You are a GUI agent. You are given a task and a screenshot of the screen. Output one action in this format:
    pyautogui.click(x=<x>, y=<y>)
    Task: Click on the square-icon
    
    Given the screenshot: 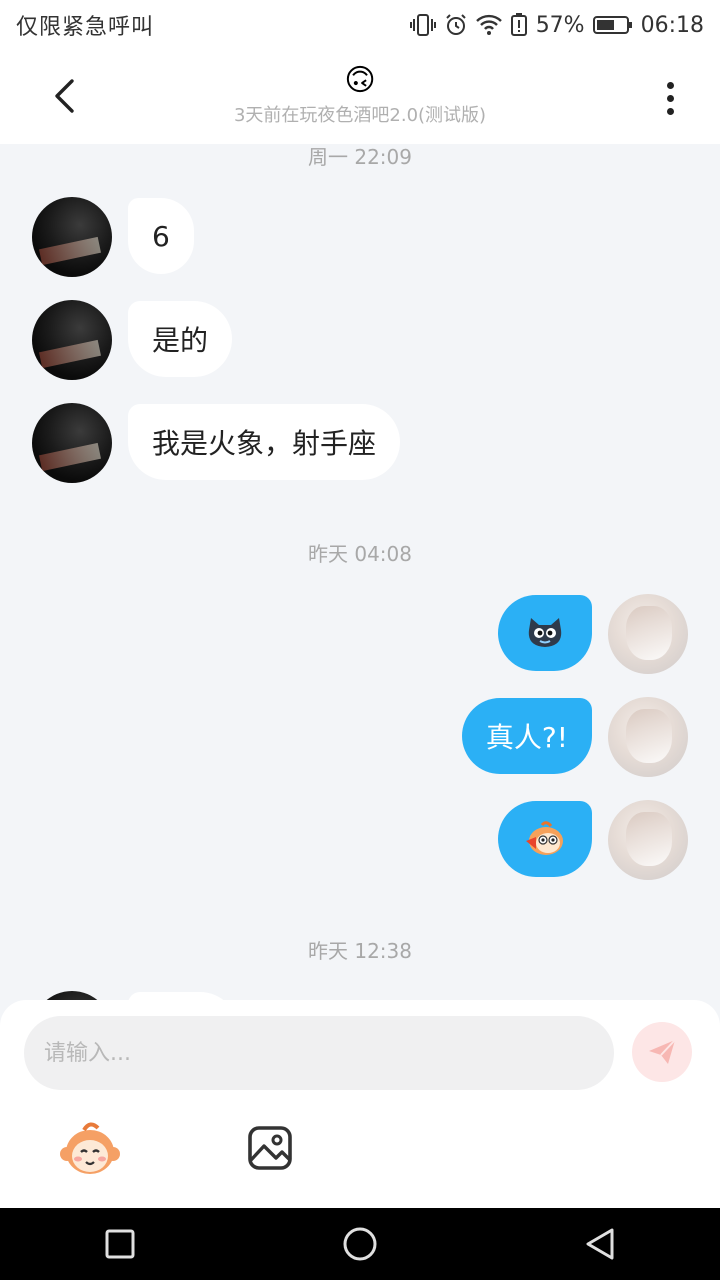 What is the action you would take?
    pyautogui.click(x=120, y=1244)
    